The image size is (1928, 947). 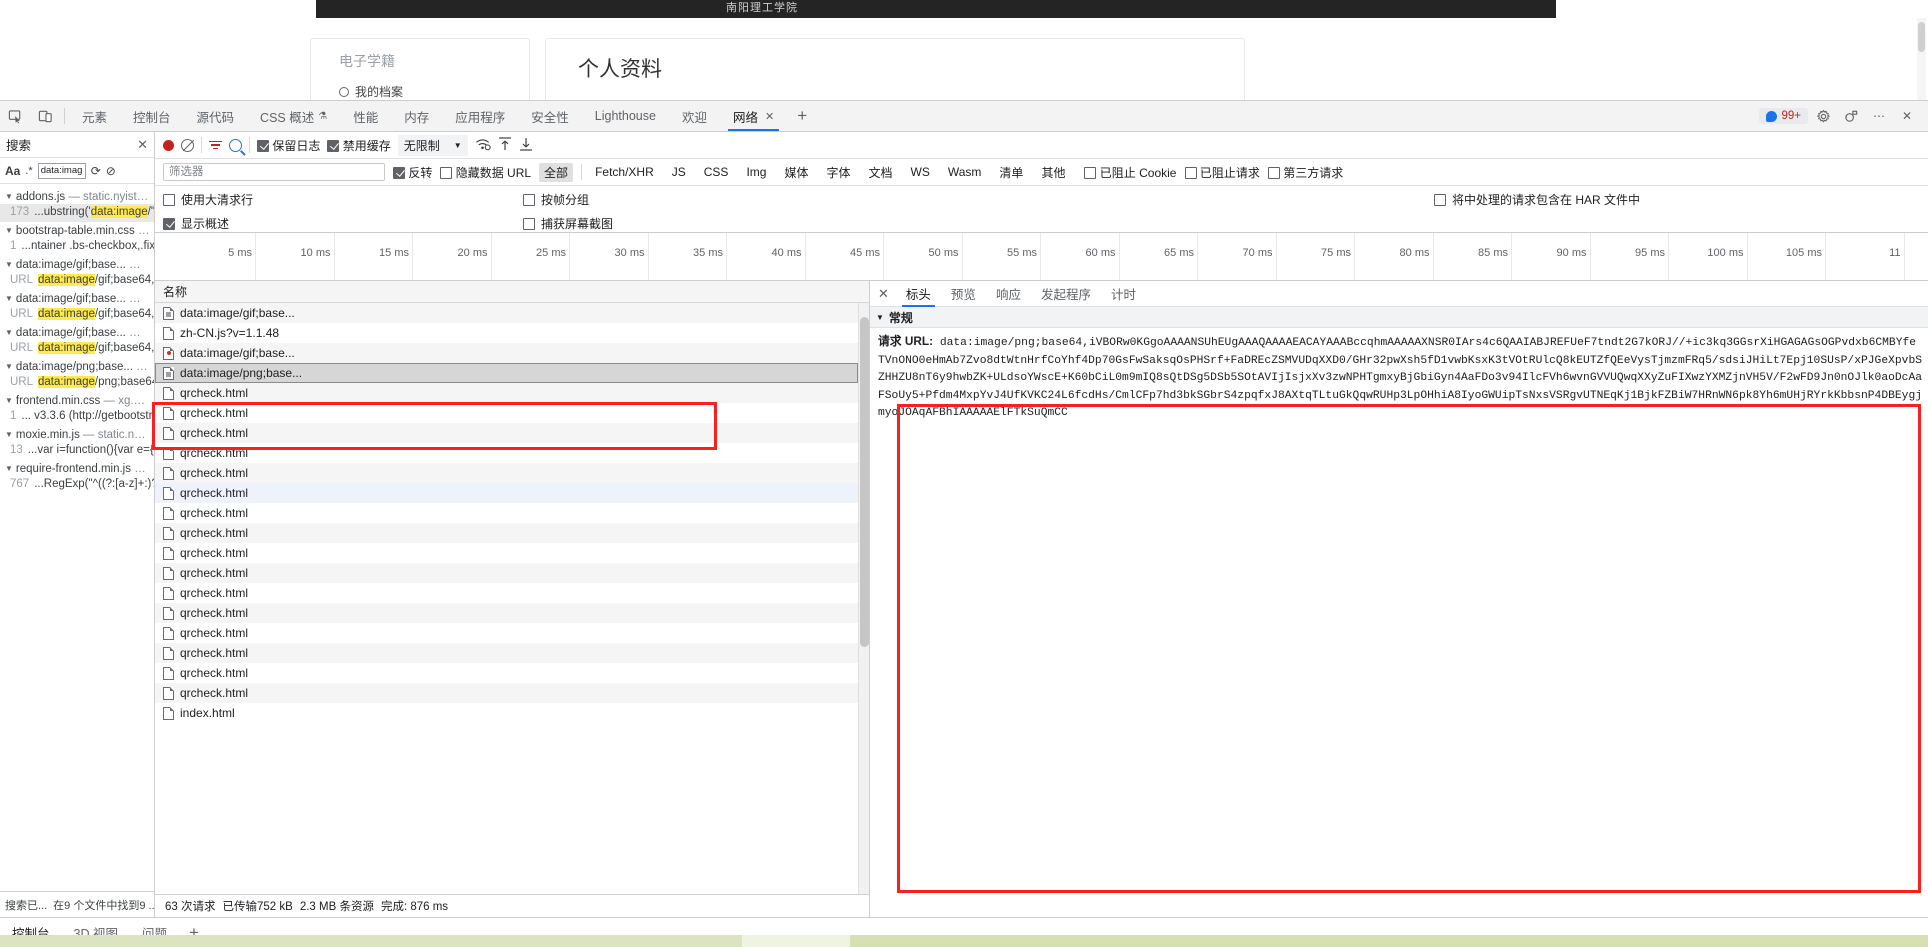 I want to click on close-detail-icon: ✕, so click(x=883, y=294).